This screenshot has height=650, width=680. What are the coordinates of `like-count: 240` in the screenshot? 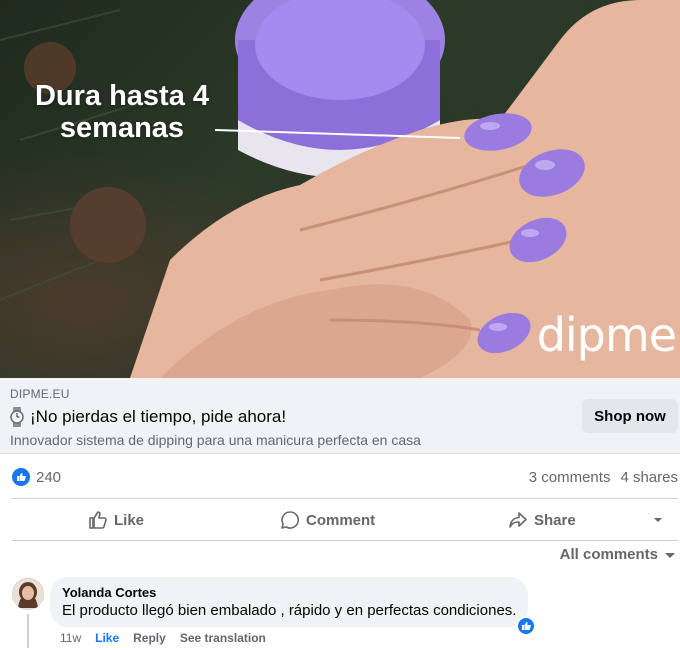 It's located at (49, 477).